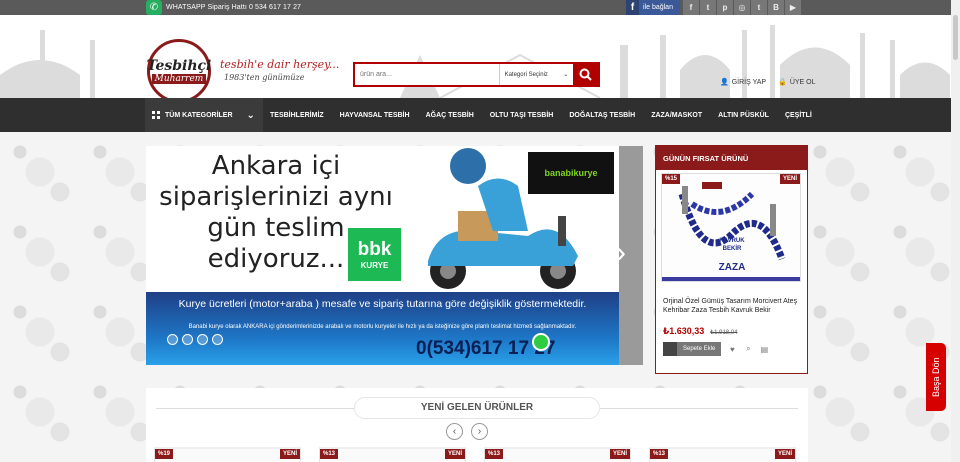 The height and width of the screenshot is (462, 960). What do you see at coordinates (724, 82) in the screenshot?
I see `user-icon: 👤` at bounding box center [724, 82].